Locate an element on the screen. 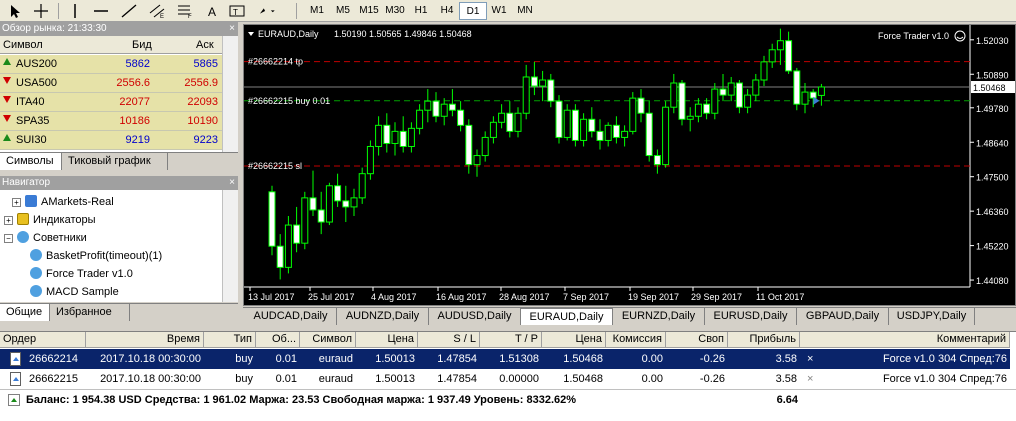 The width and height of the screenshot is (1016, 421). nav-expert-force-trader: Force Trader v1.0 is located at coordinates (81, 274).